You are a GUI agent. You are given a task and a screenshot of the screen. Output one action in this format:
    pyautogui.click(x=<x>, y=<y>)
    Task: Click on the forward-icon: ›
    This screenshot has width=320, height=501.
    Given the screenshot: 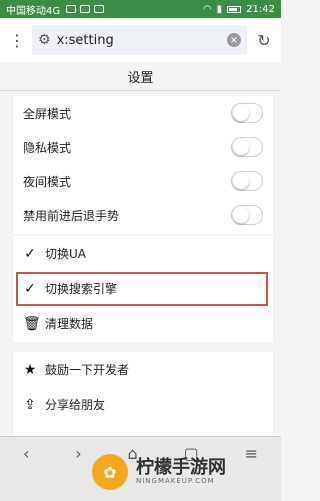 What is the action you would take?
    pyautogui.click(x=78, y=453)
    